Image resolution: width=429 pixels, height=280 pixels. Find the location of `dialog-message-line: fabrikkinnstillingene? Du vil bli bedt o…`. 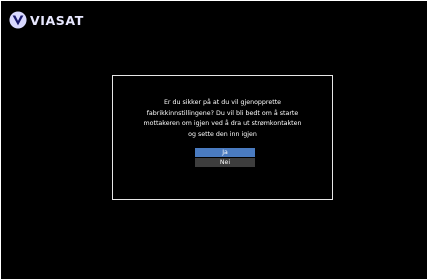

dialog-message-line: fabrikkinnstillingene? Du vil bli bedt o… is located at coordinates (222, 113).